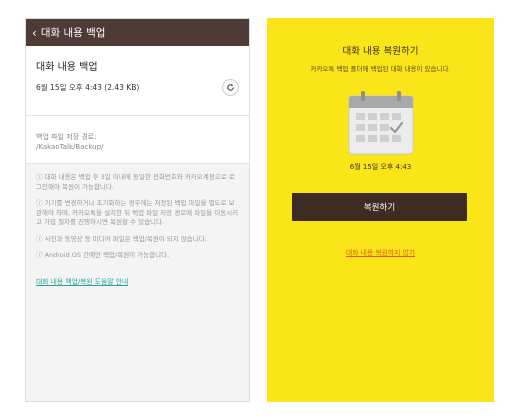  What do you see at coordinates (137, 140) in the screenshot?
I see `backup-path: 백업 파일 저장 경로: /KakaoTalk/Backup/` at bounding box center [137, 140].